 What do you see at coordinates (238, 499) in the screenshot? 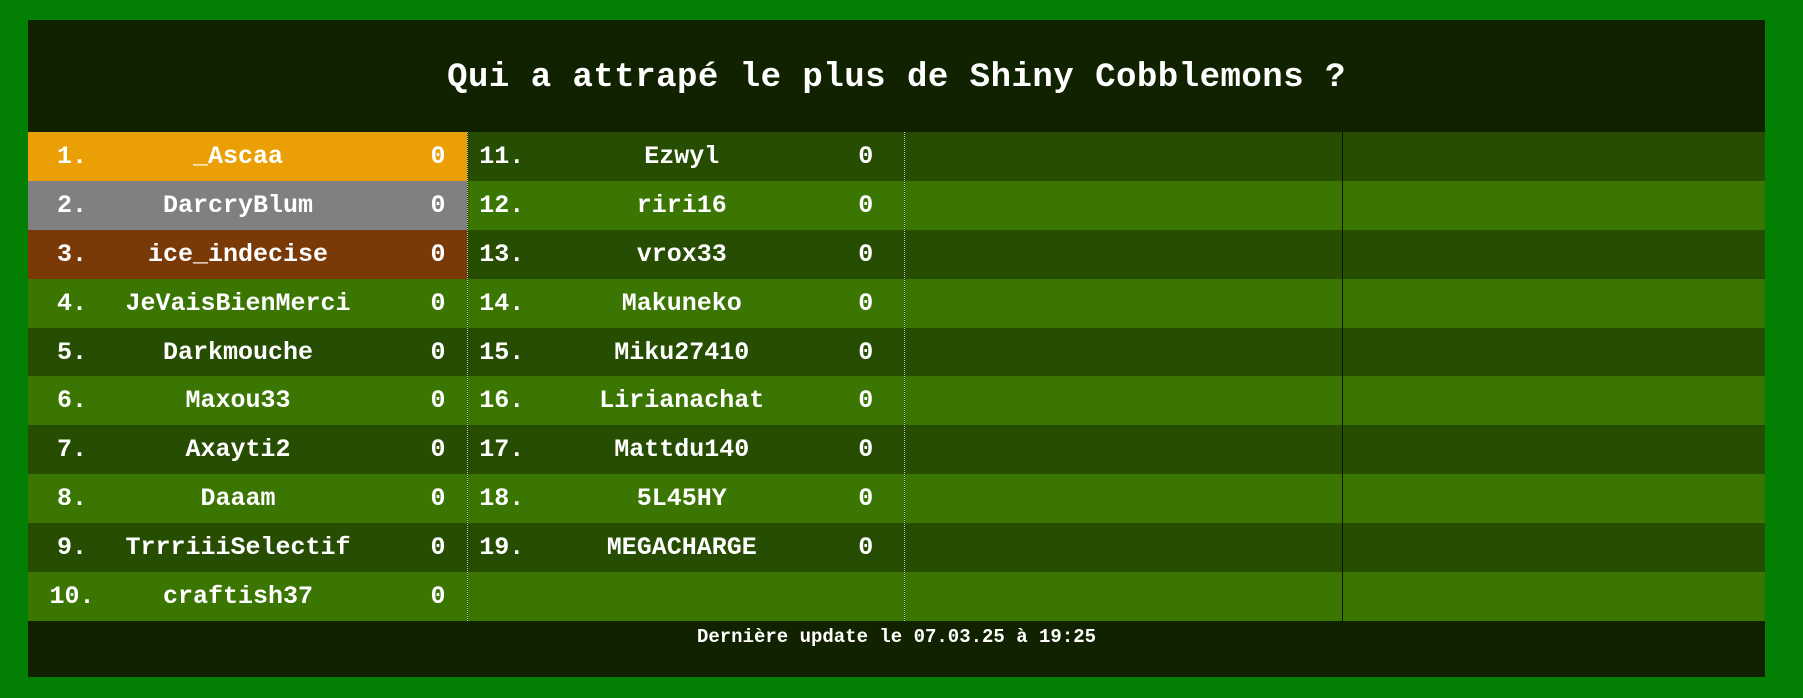
I see `player-name: Daaam` at bounding box center [238, 499].